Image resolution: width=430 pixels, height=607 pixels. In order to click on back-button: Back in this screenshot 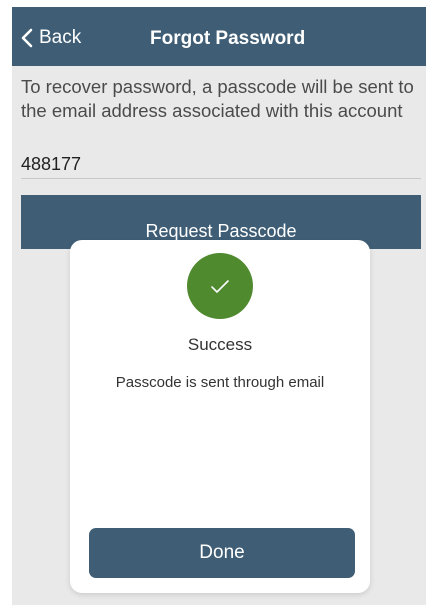, I will do `click(51, 38)`.